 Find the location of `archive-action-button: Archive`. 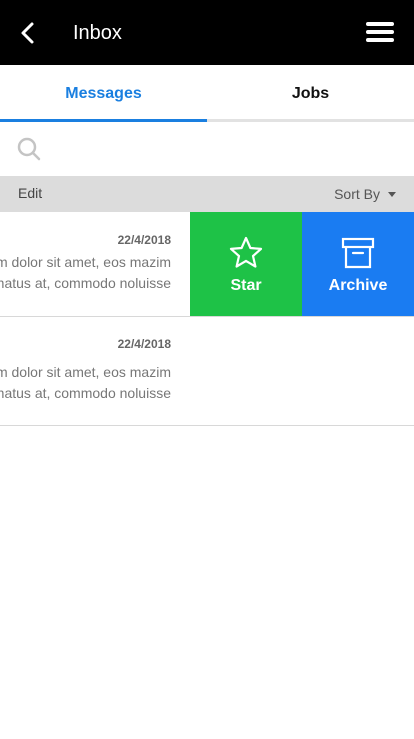

archive-action-button: Archive is located at coordinates (358, 264).